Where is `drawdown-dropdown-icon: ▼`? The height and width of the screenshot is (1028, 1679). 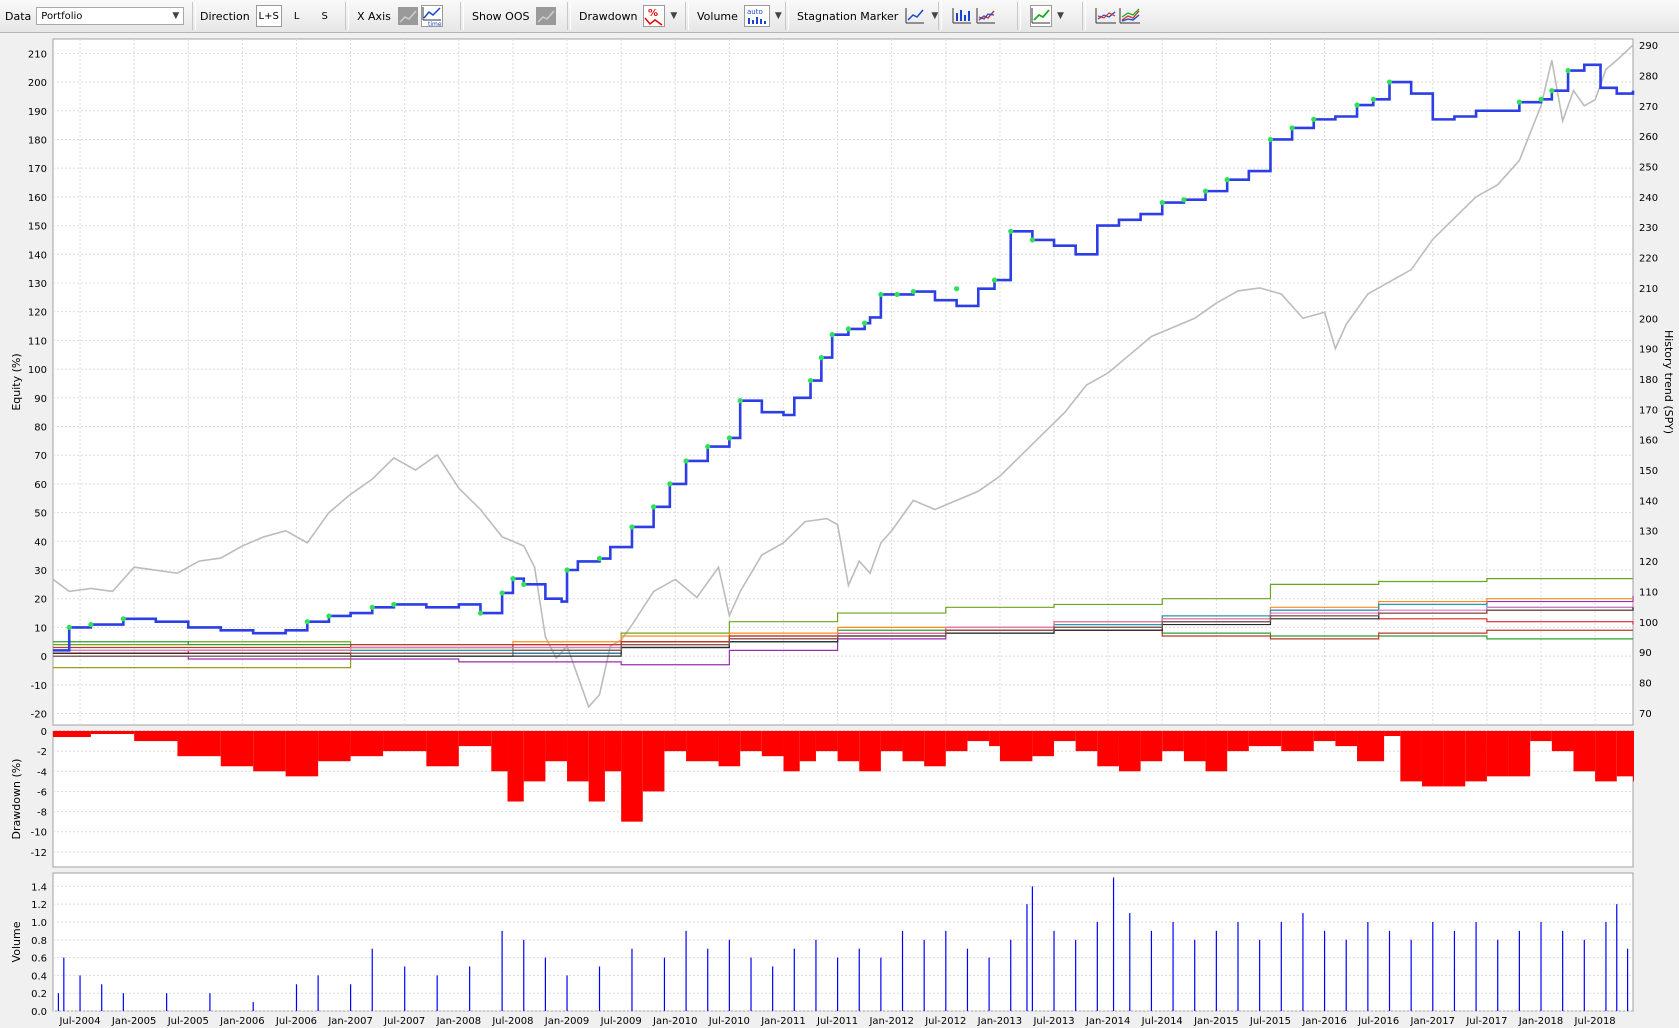 drawdown-dropdown-icon: ▼ is located at coordinates (673, 16).